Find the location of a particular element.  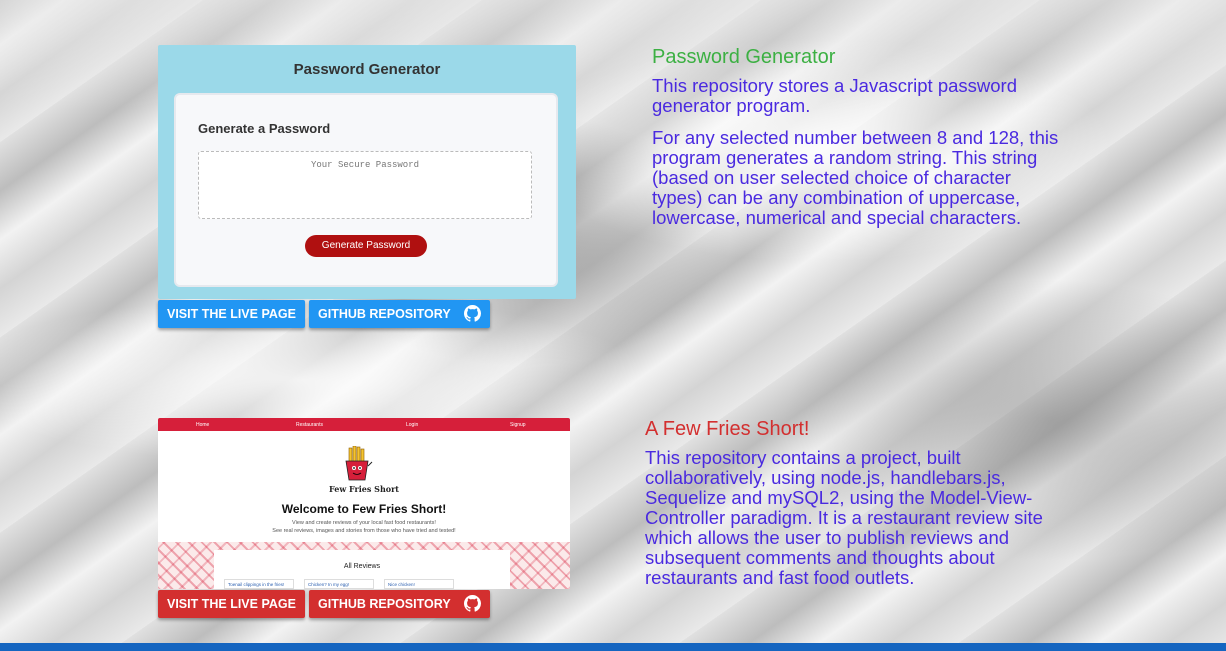

screenshot-welcome-heading: Welcome to Few Fries Short! is located at coordinates (364, 509).